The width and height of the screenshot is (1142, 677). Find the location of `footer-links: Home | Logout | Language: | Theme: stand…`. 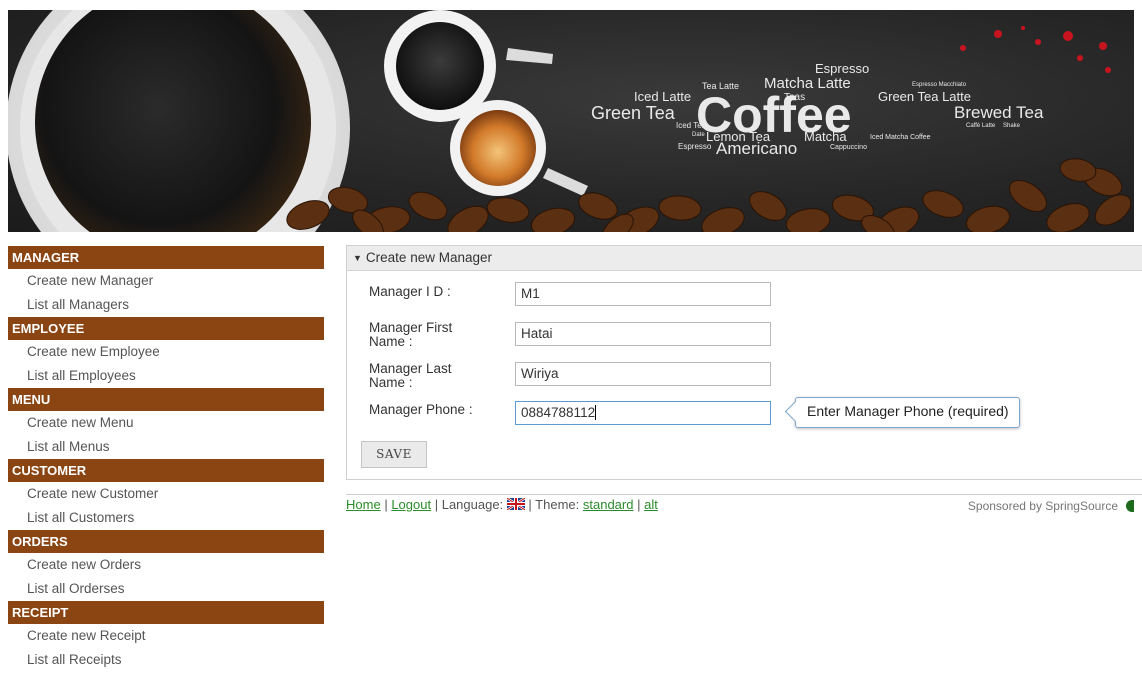

footer-links: Home | Logout | Language: | Theme: stand… is located at coordinates (502, 504).